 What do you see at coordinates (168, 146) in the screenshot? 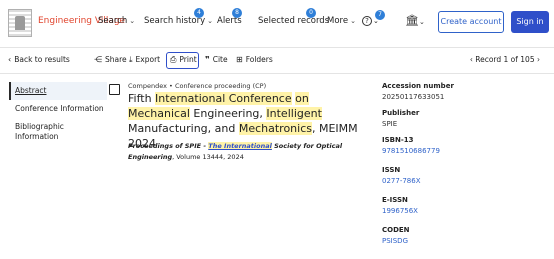
I see `journal-prefix: Proceedings of SPIE -` at bounding box center [168, 146].